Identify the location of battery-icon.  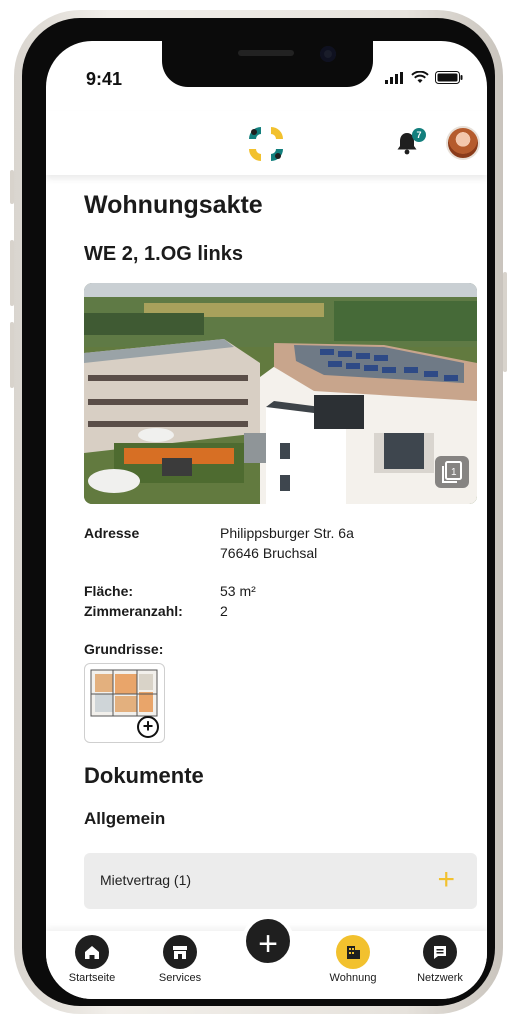
(449, 77).